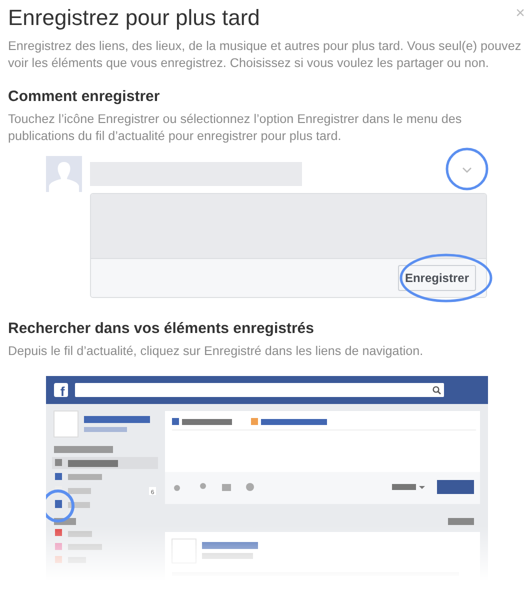 This screenshot has height=600, width=531. What do you see at coordinates (64, 174) in the screenshot?
I see `avatar-silhouette` at bounding box center [64, 174].